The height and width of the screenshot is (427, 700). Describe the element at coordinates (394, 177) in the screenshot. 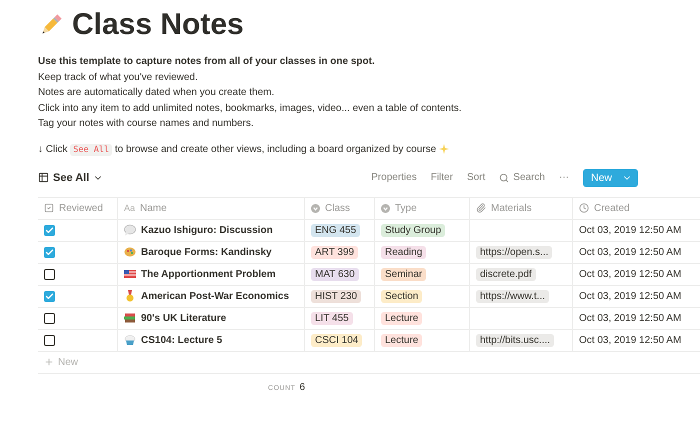

I see `toolbar-action: Properties` at that location.